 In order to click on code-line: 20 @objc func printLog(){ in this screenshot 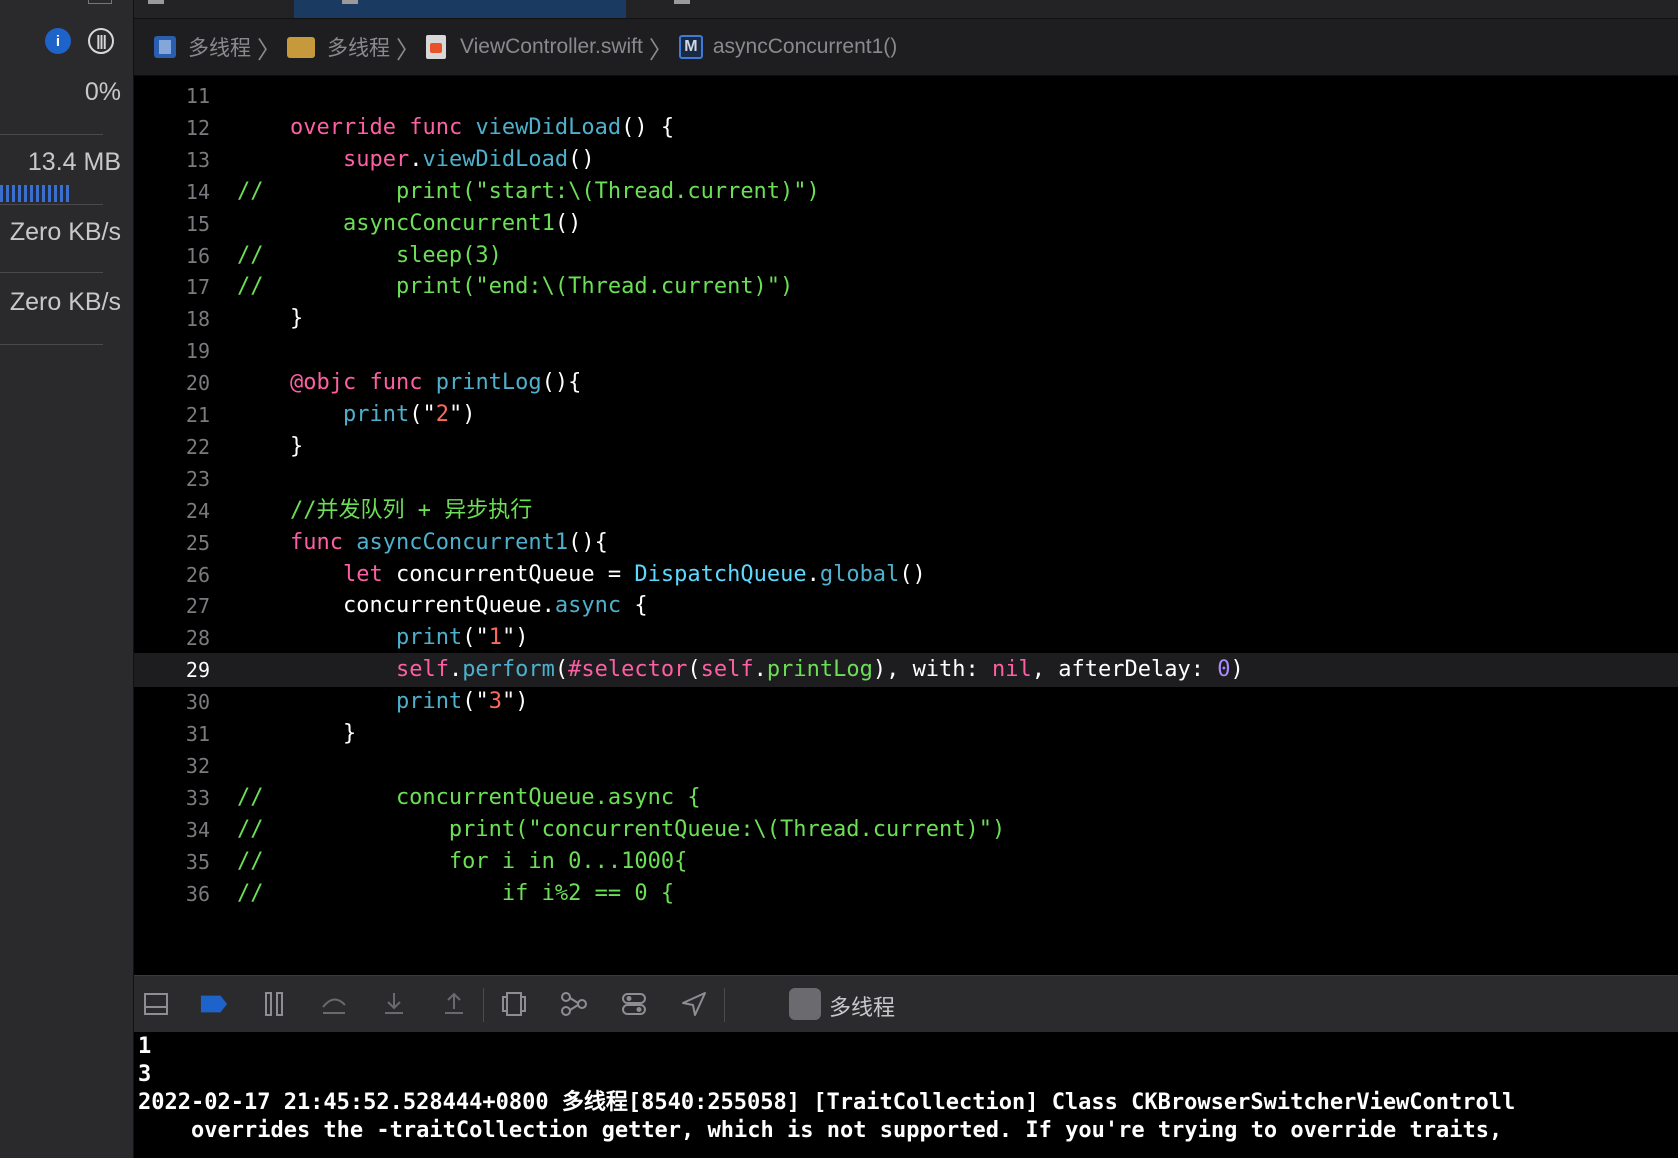, I will do `click(906, 383)`.